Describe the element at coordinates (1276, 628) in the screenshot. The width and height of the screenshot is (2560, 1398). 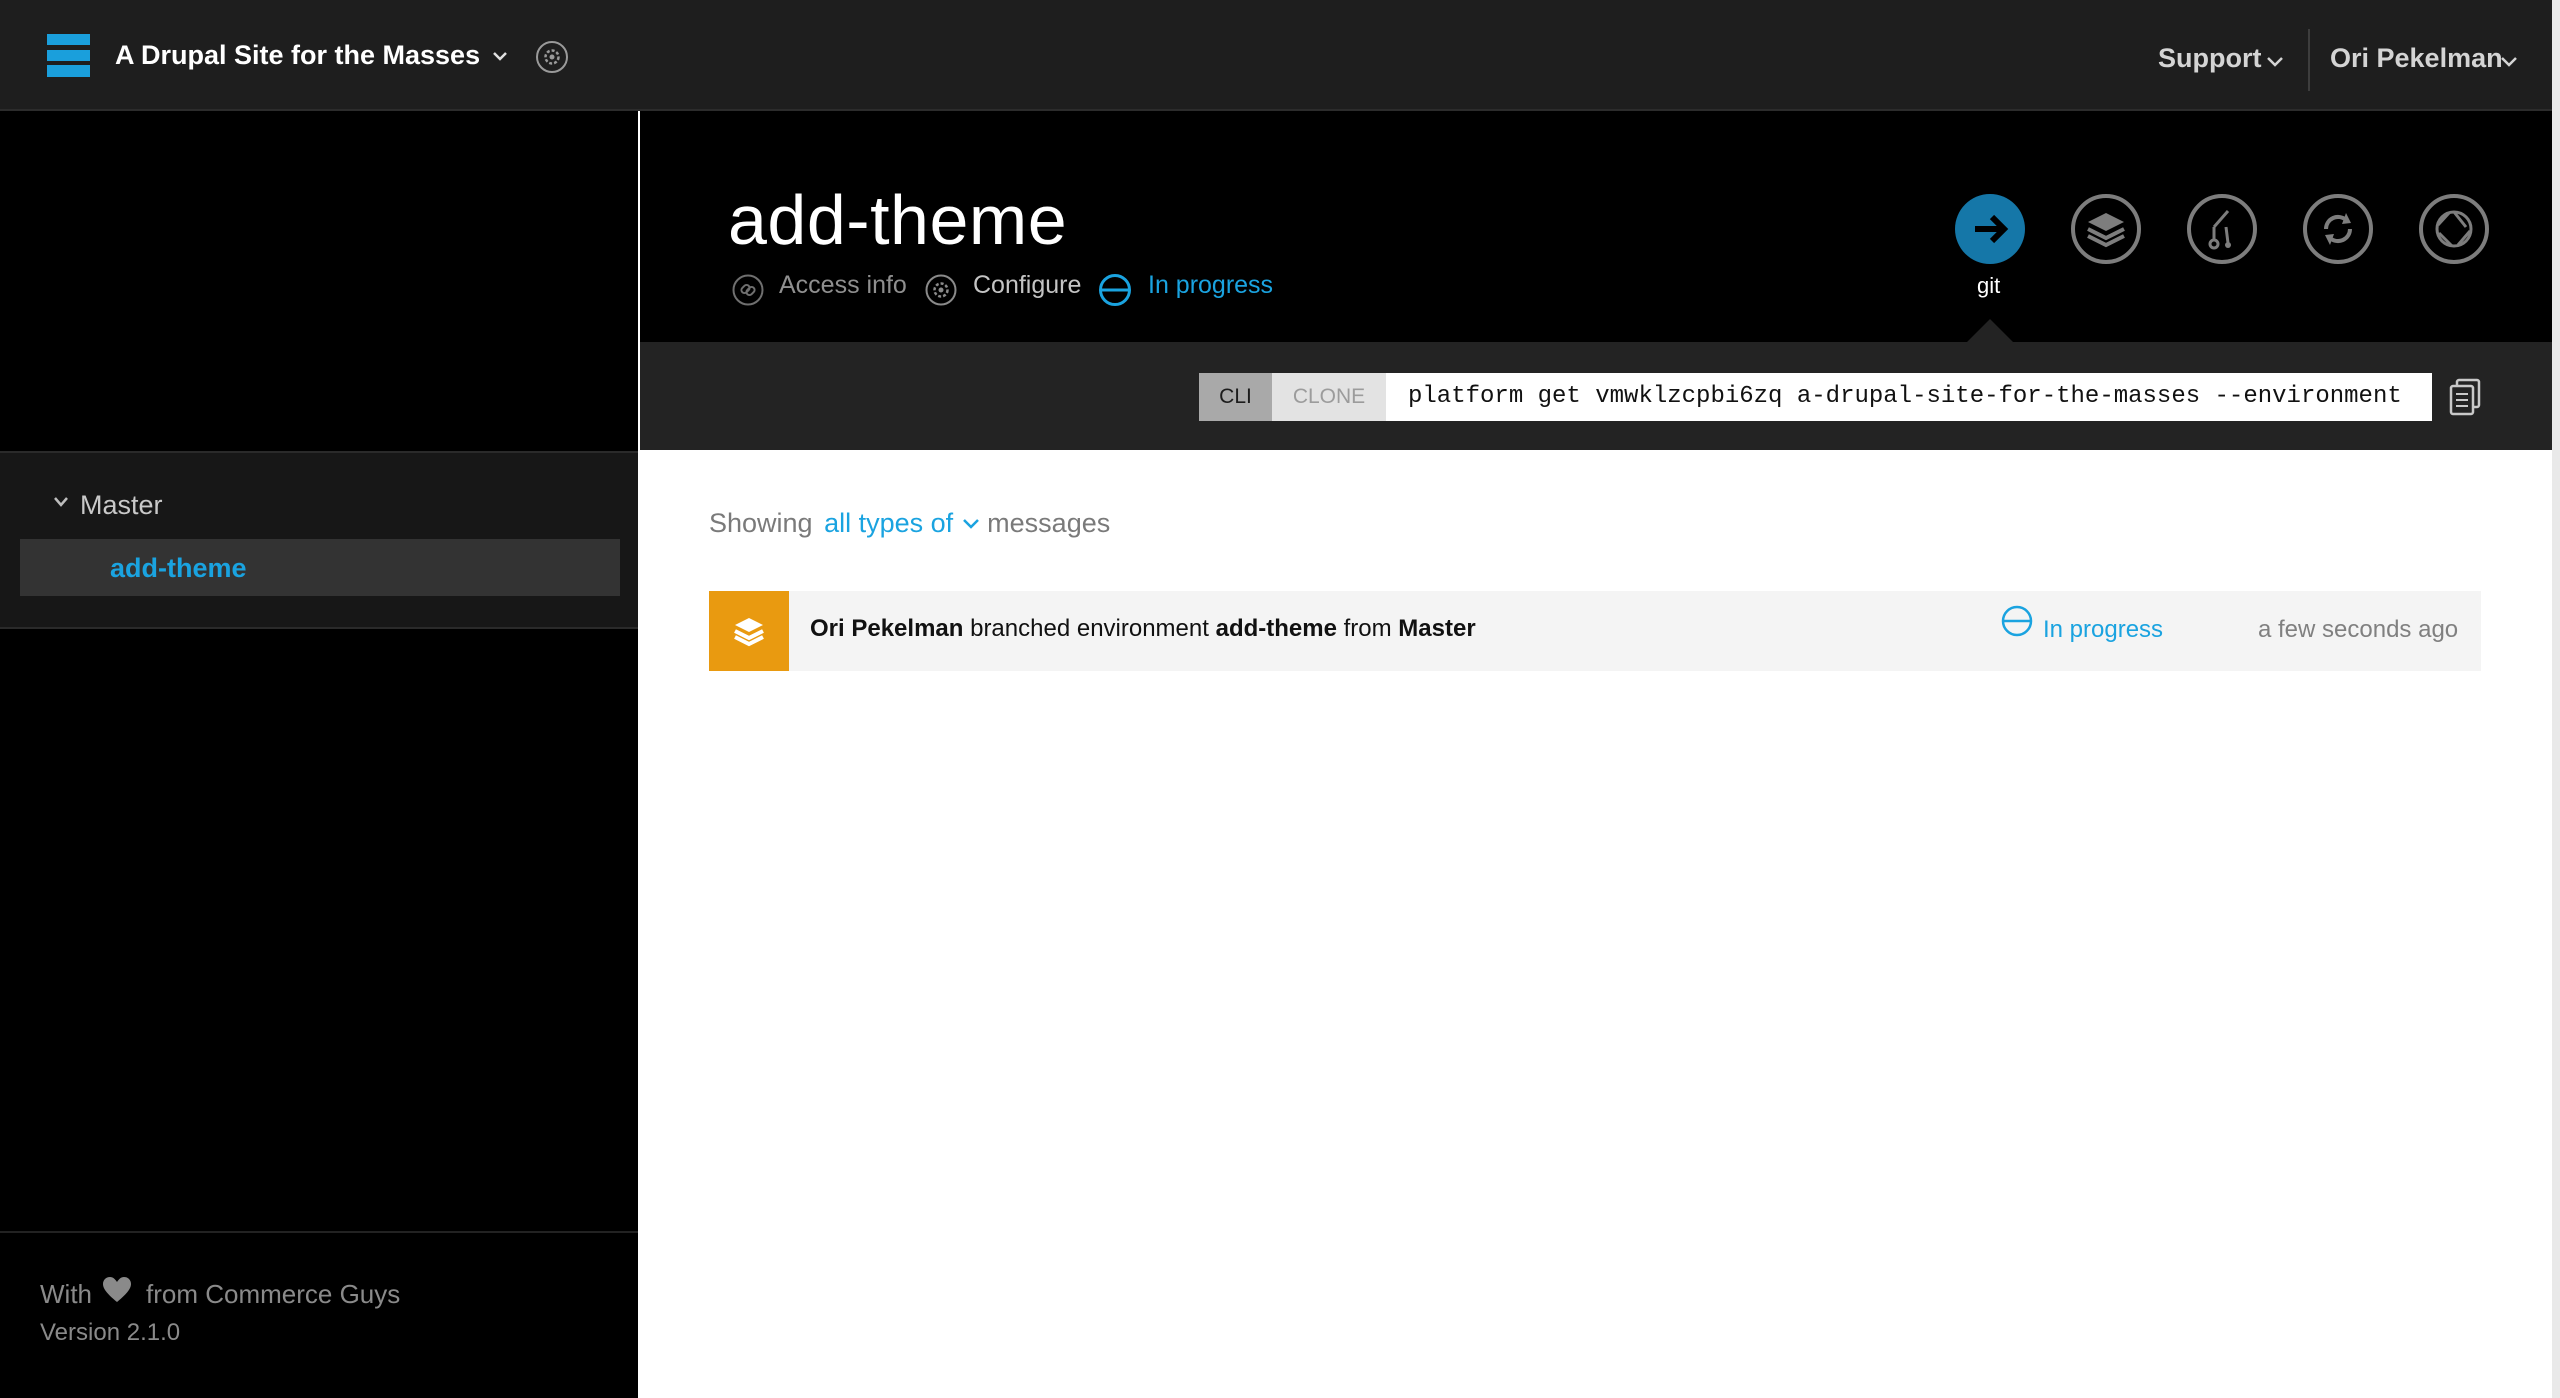
I see `activity-environment: add-theme` at that location.